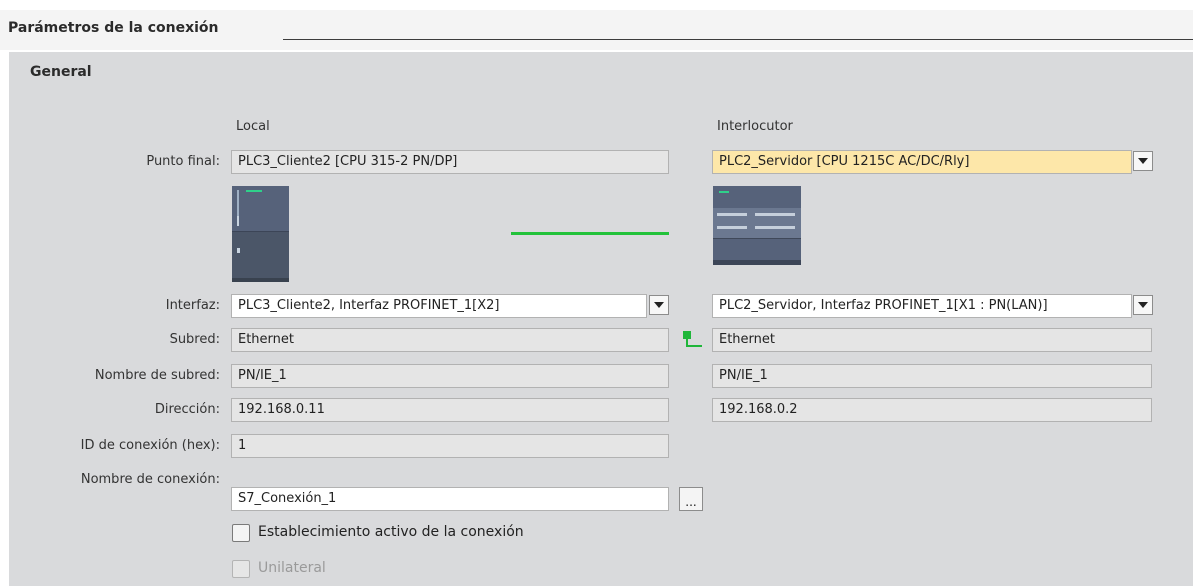  I want to click on subnet-name-label: Nombre de subred:, so click(157, 375).